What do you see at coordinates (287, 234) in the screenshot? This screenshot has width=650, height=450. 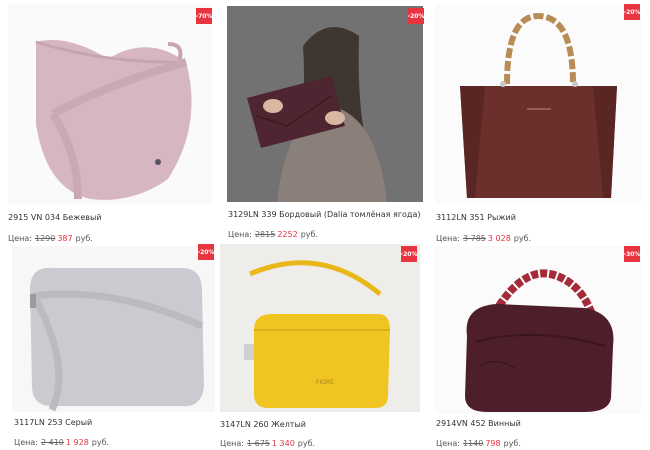 I see `new-price: 2252` at bounding box center [287, 234].